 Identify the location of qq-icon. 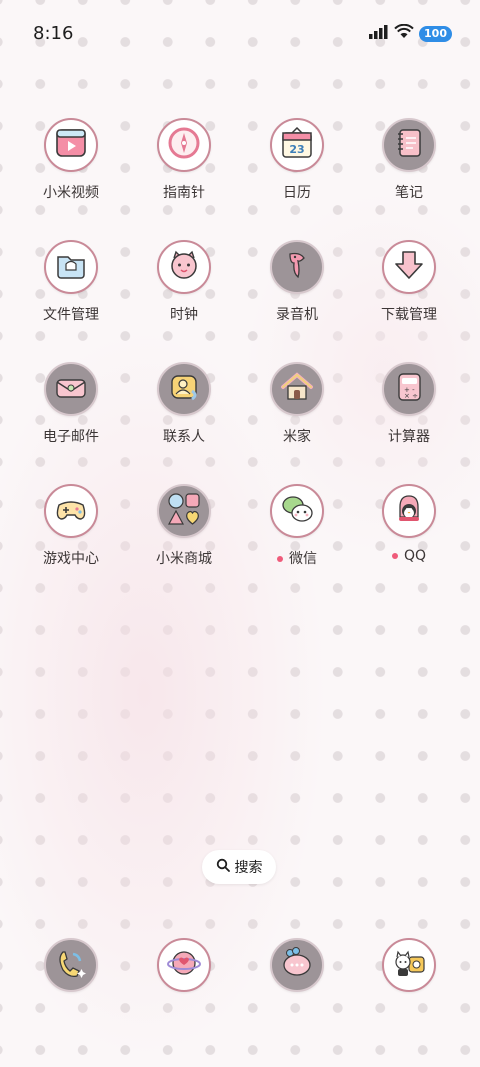
(409, 511).